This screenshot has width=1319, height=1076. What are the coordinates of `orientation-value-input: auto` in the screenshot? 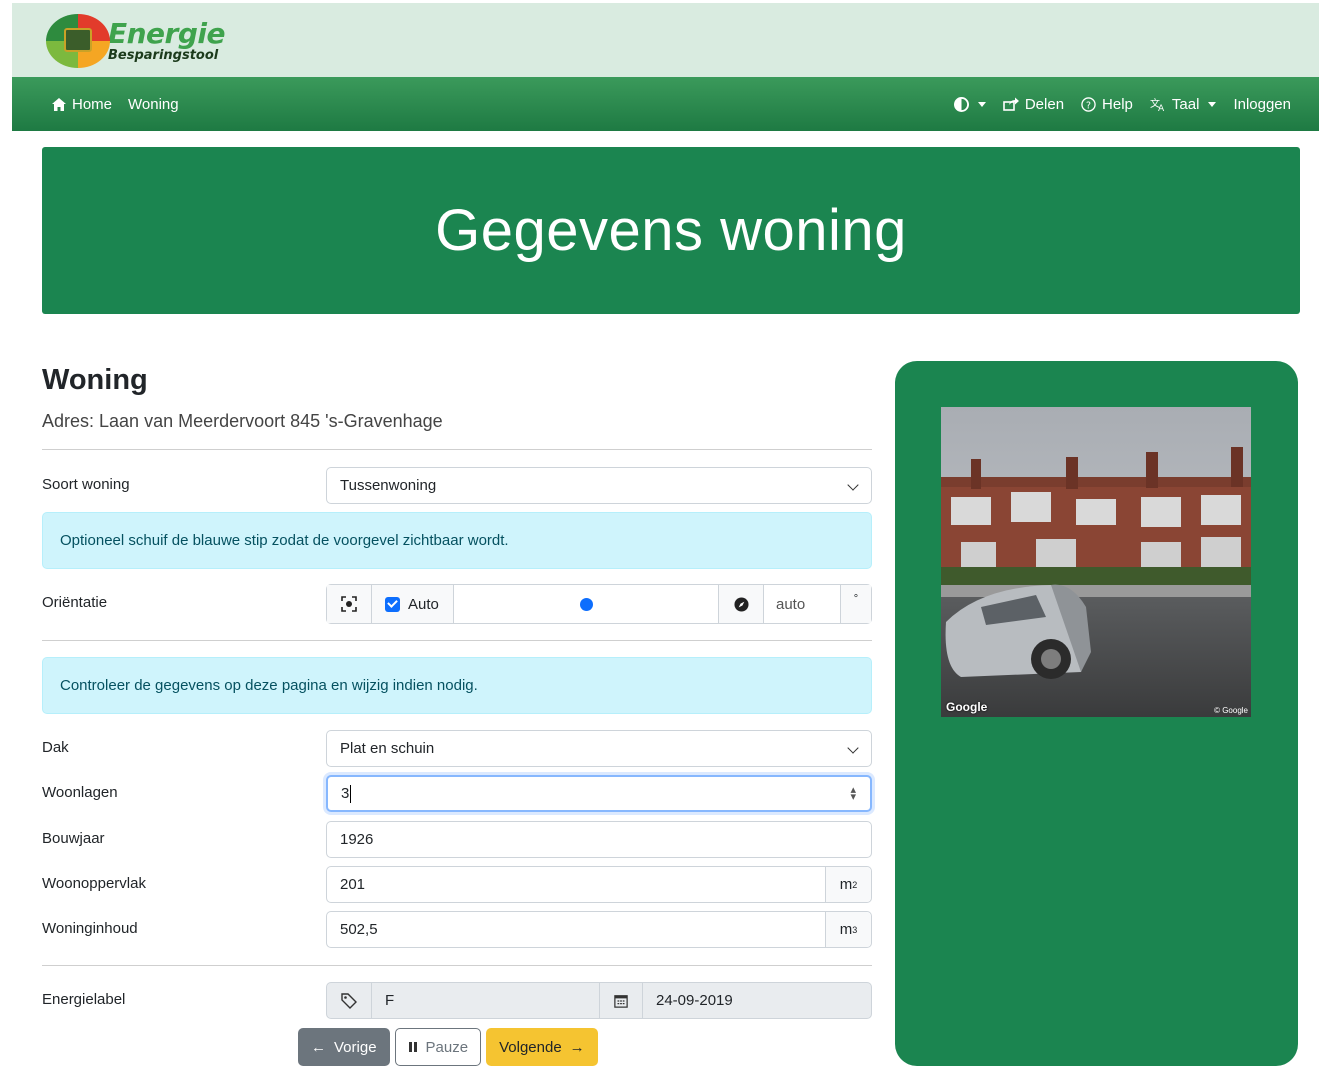 It's located at (802, 604).